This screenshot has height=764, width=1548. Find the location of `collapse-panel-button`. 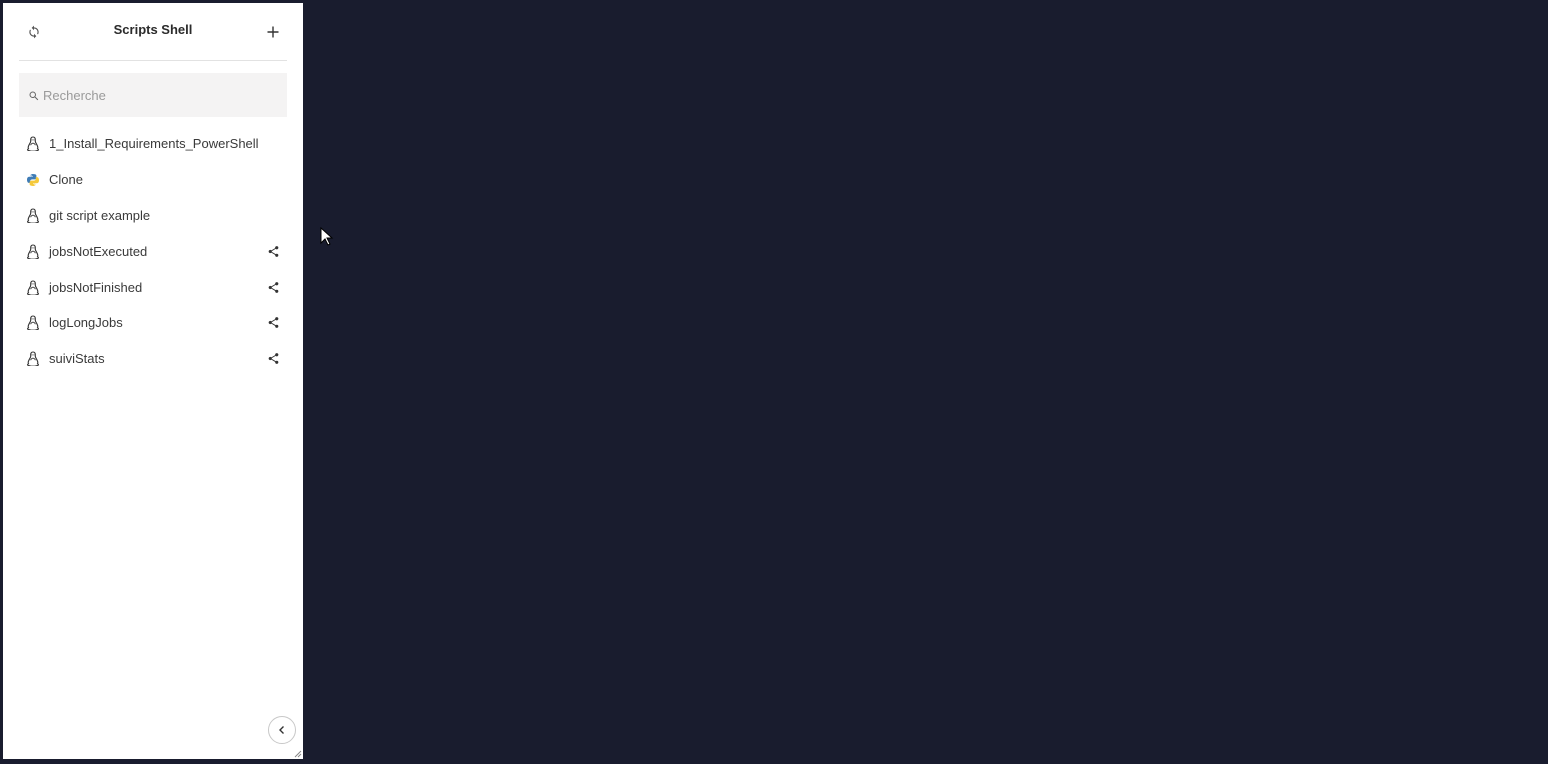

collapse-panel-button is located at coordinates (282, 730).